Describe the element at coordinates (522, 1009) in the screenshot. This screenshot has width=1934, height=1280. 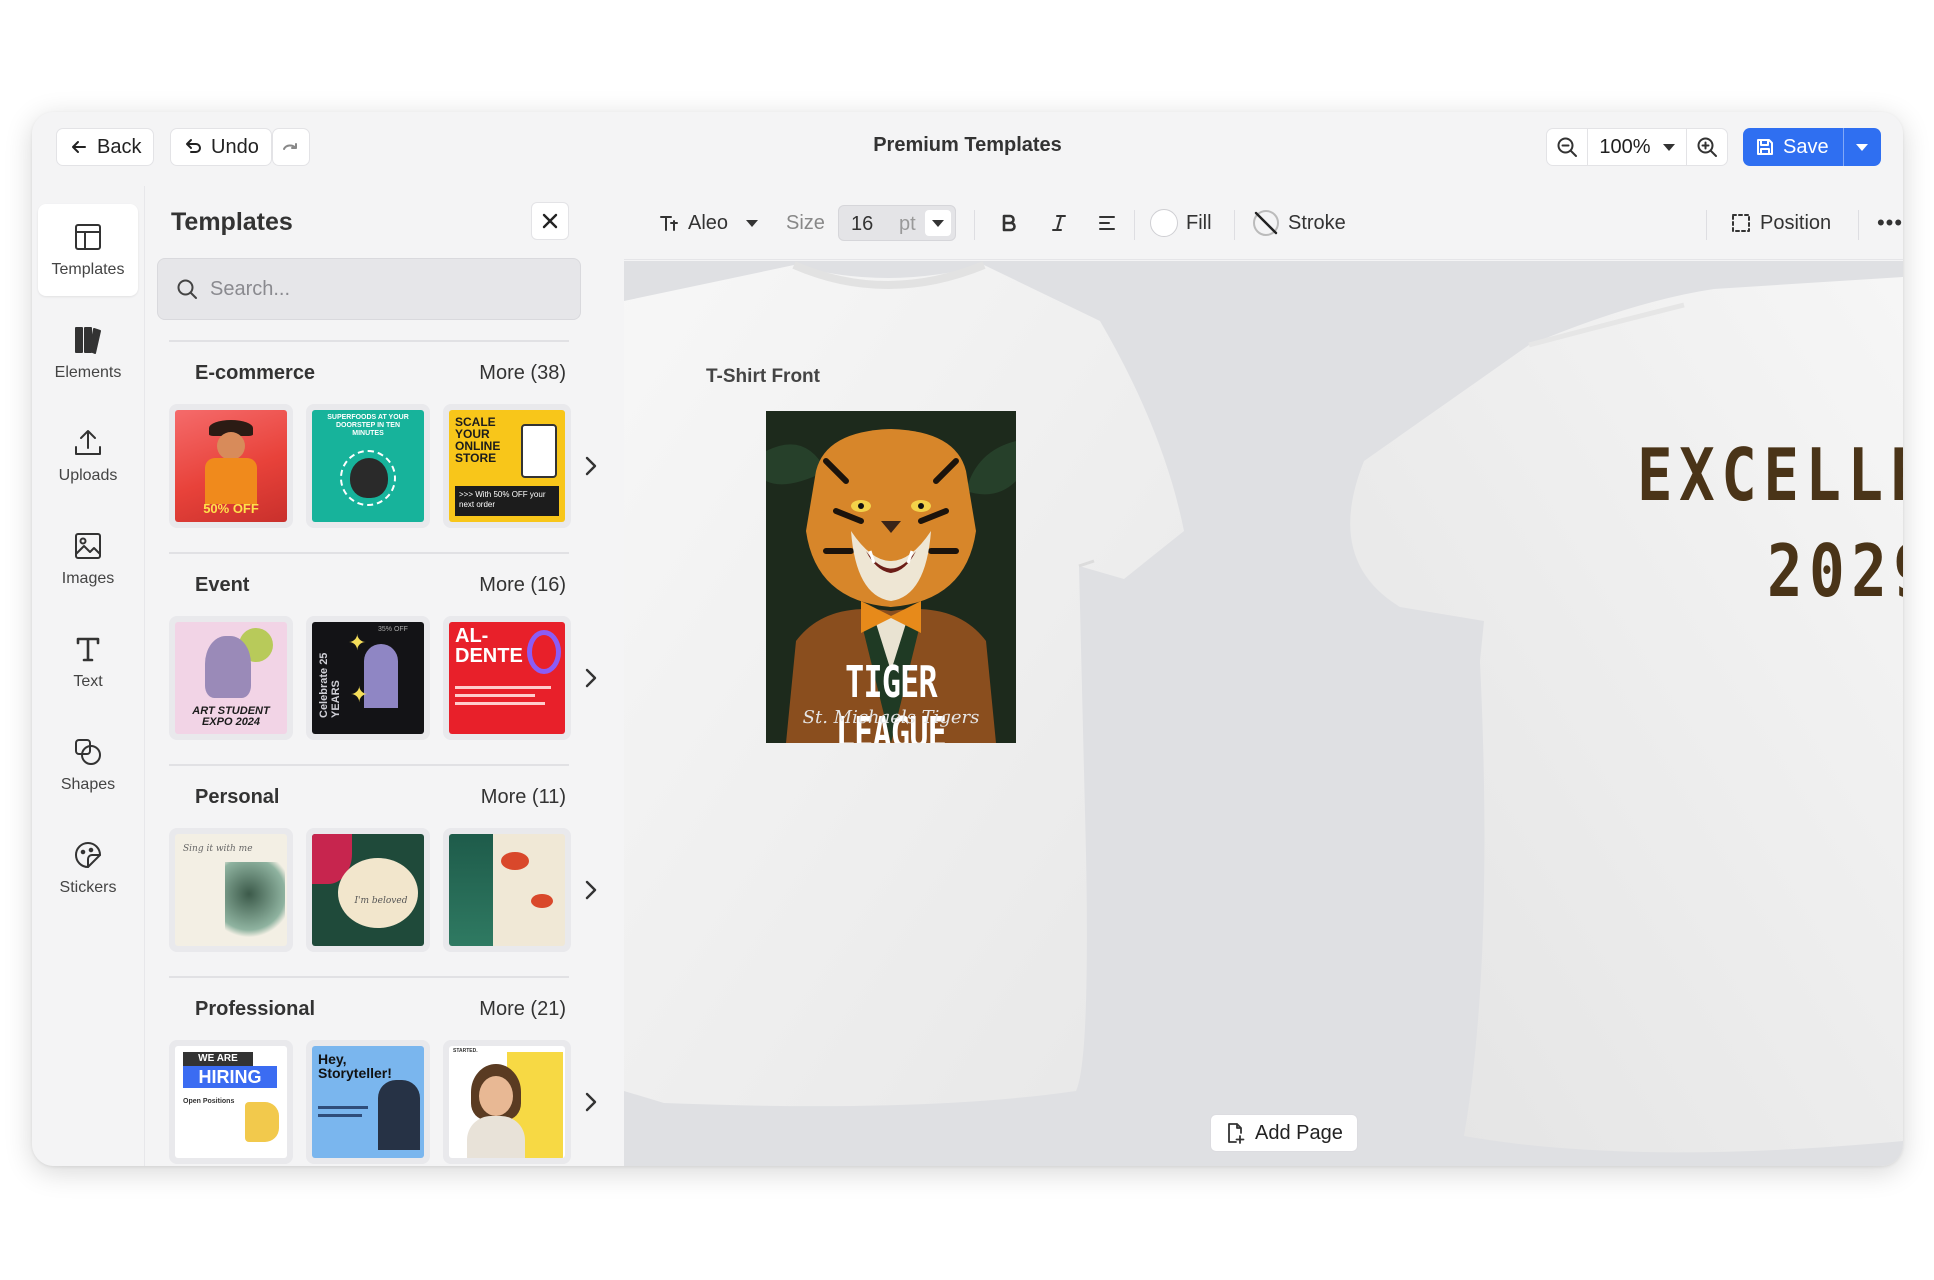
I see `more-professional-link: More (21)` at that location.